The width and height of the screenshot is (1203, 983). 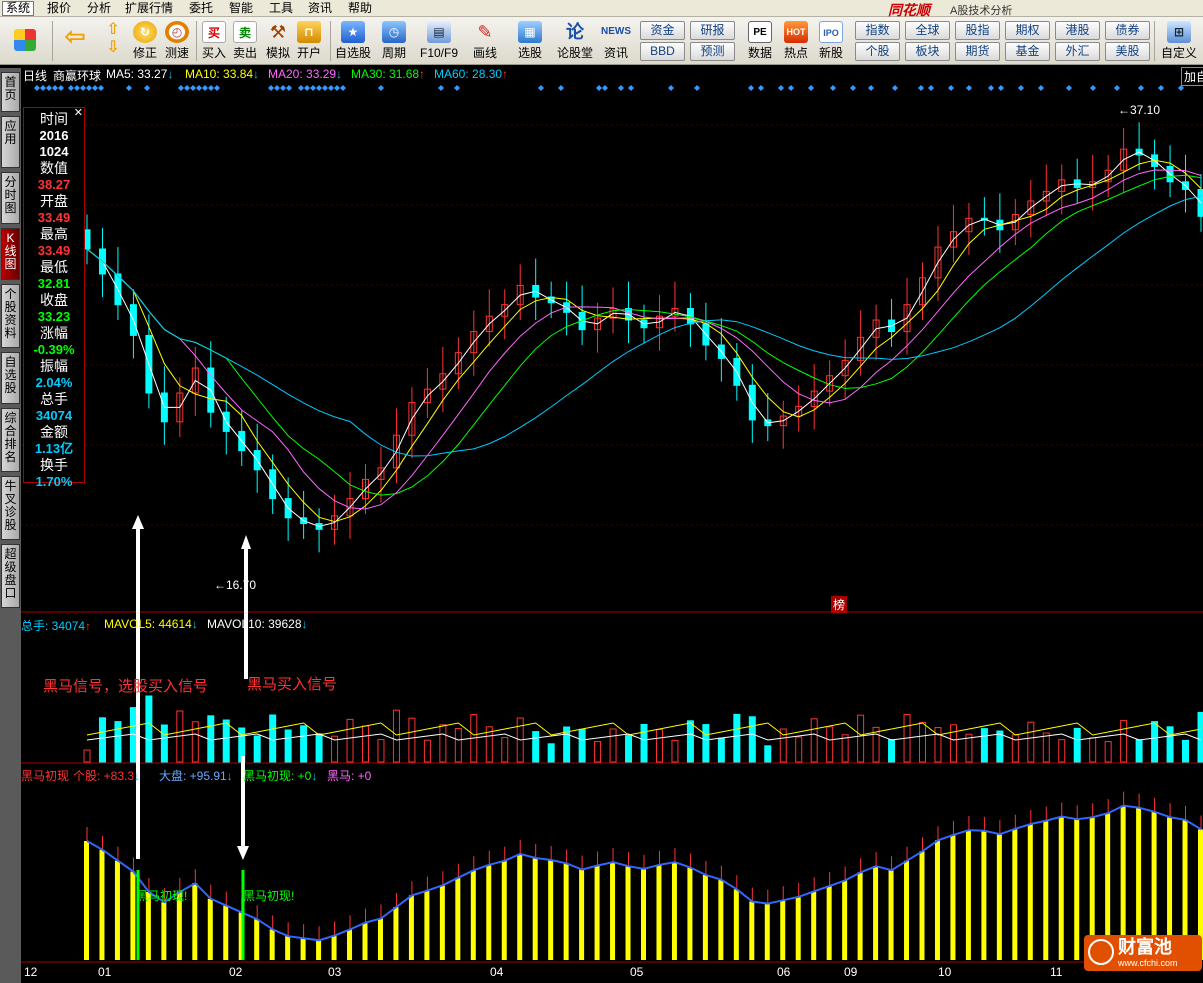 What do you see at coordinates (927, 30) in the screenshot?
I see `global-button: 全球` at bounding box center [927, 30].